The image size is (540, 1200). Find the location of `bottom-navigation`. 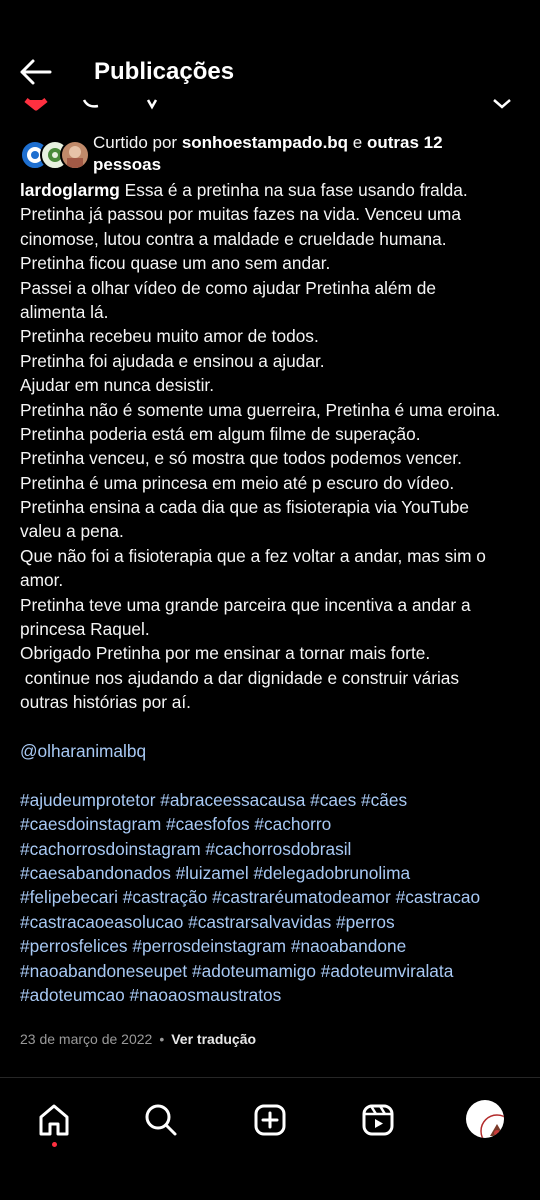

bottom-navigation is located at coordinates (270, 1139).